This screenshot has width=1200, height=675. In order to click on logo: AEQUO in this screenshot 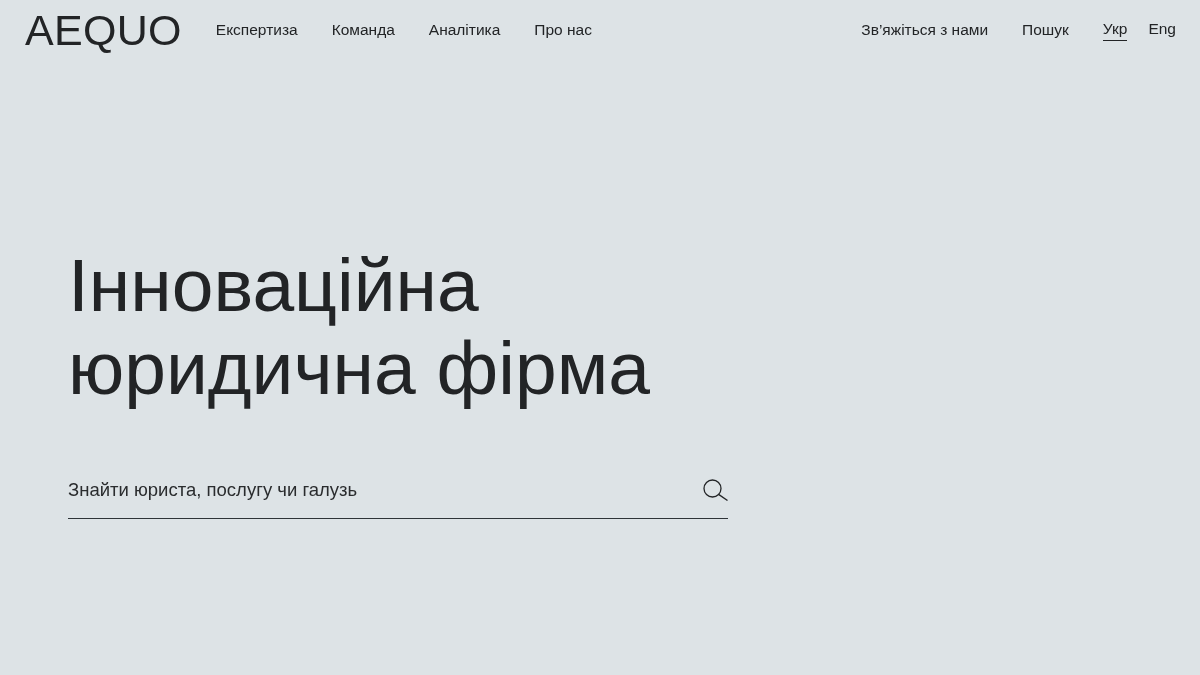, I will do `click(103, 30)`.